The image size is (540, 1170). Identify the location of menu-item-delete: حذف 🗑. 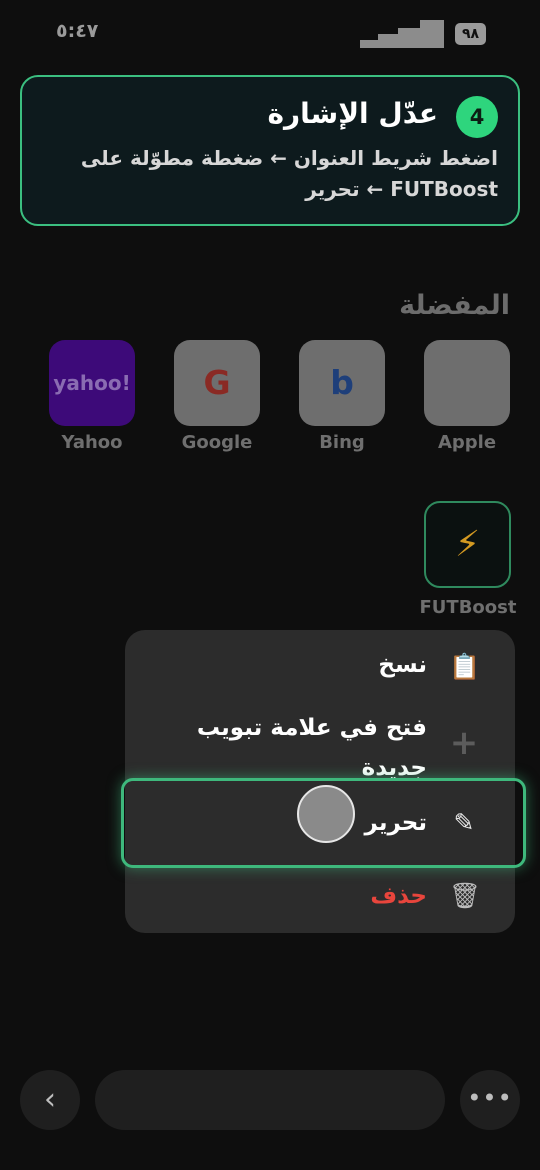
(320, 899).